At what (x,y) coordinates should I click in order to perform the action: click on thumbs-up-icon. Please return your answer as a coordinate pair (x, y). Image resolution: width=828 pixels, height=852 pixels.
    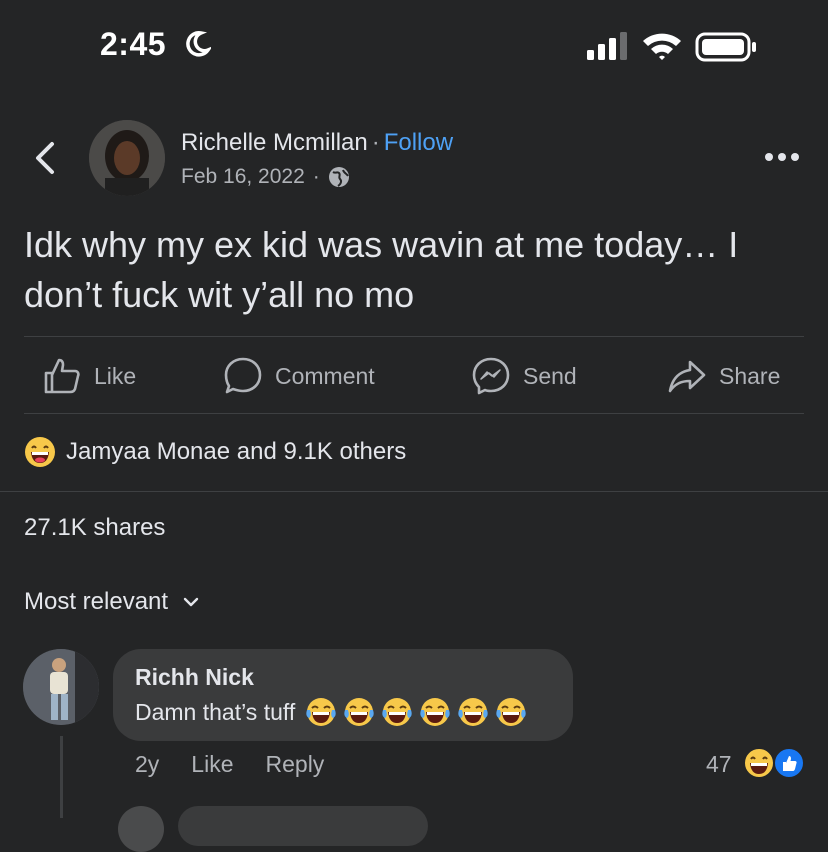
    Looking at the image, I should click on (62, 376).